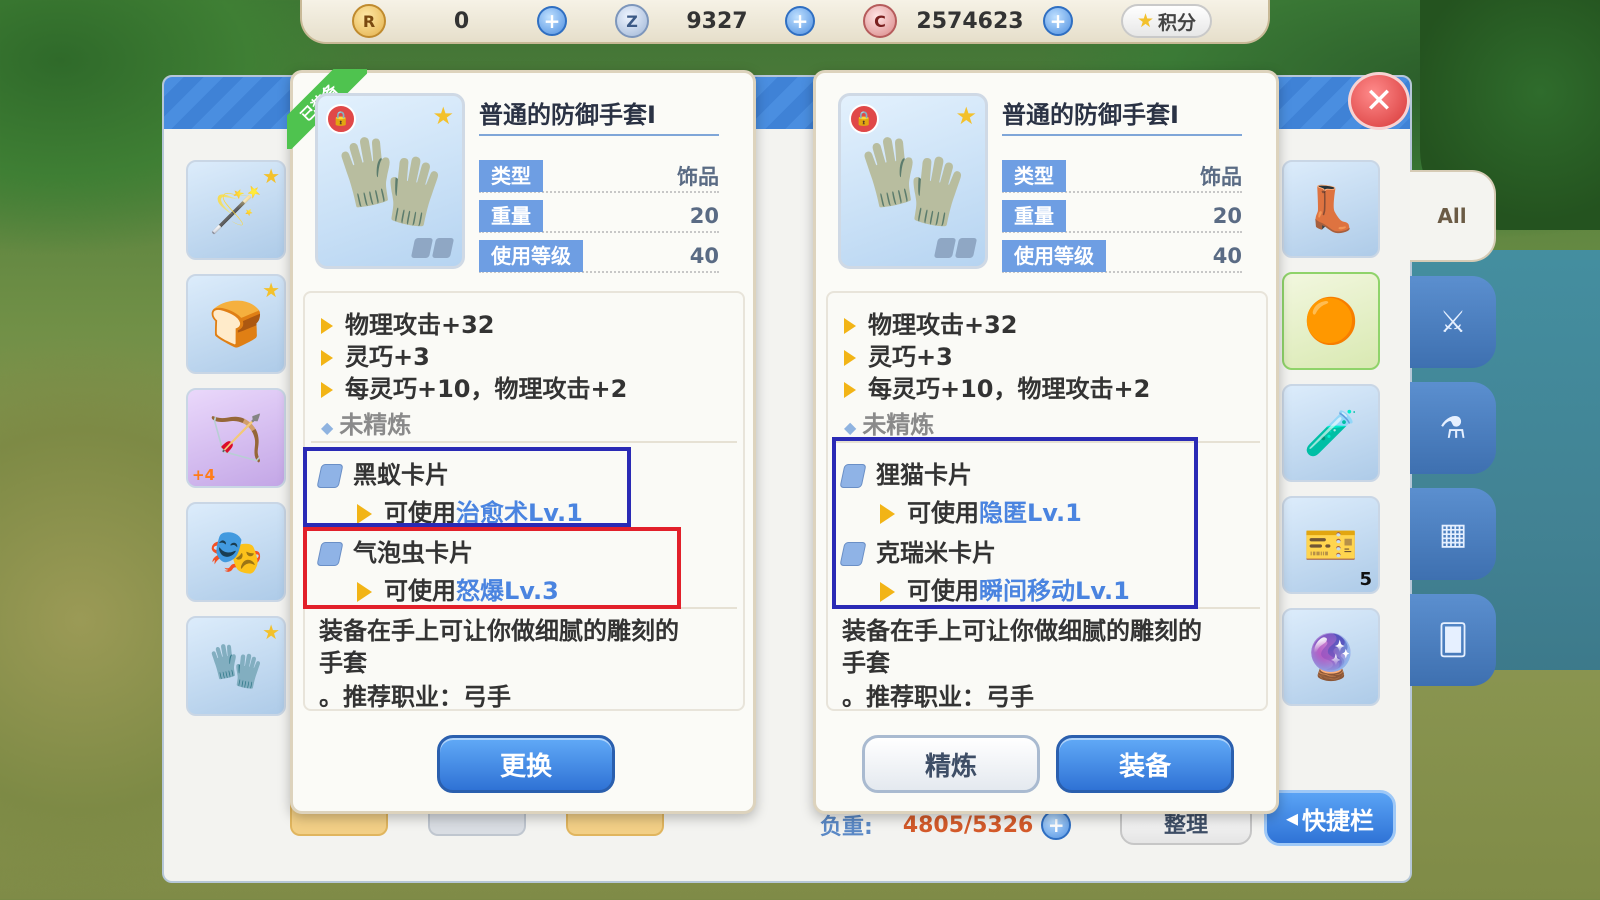 The image size is (1600, 900). I want to click on boots-icon: 👢, so click(1331, 209).